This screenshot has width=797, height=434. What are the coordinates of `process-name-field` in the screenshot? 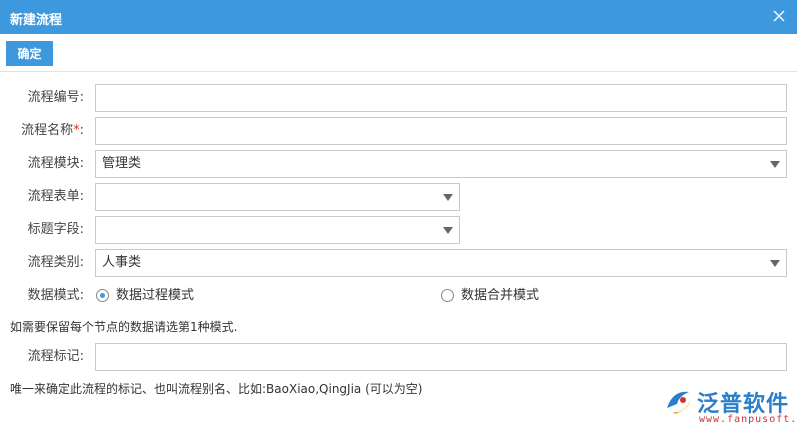 It's located at (441, 131).